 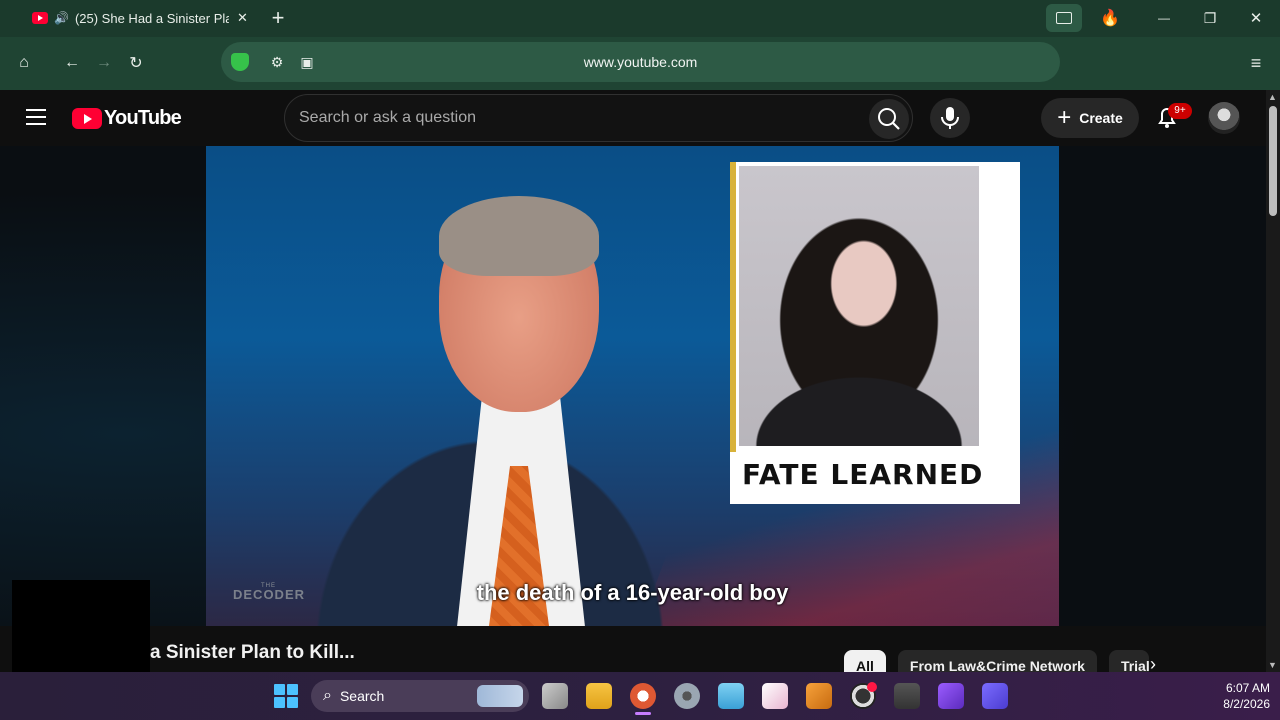 What do you see at coordinates (951, 696) in the screenshot?
I see `video-editor-icon` at bounding box center [951, 696].